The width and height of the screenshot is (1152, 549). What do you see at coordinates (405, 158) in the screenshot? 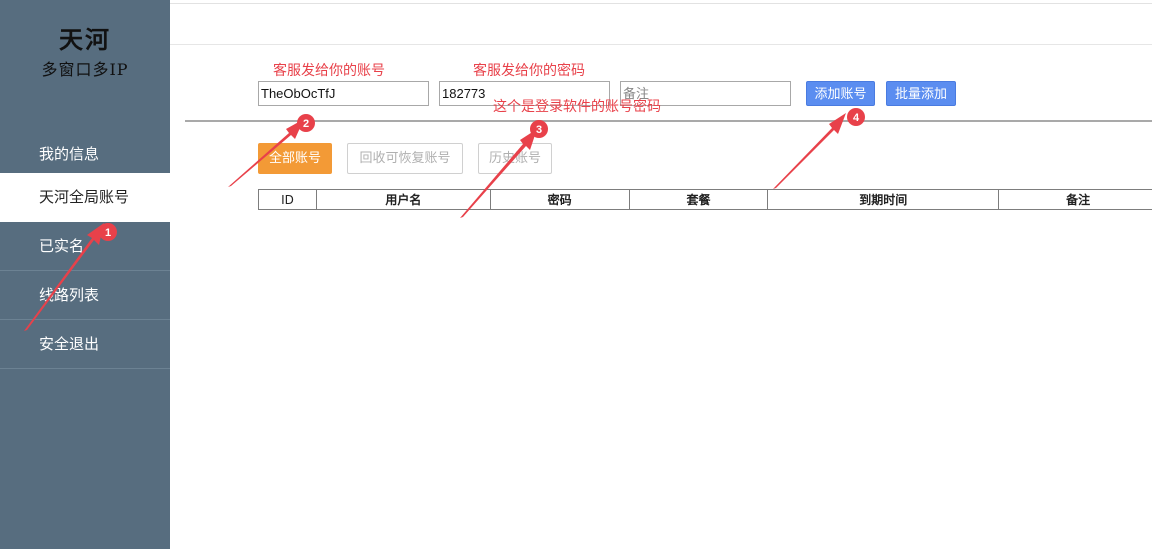
I see `recycle-accounts-button: 回收可恢复账号` at bounding box center [405, 158].